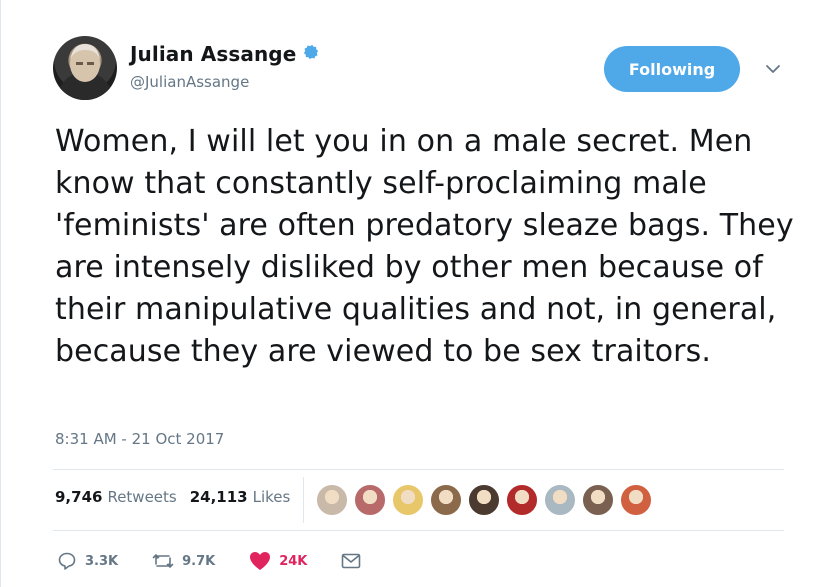  I want to click on retweets-count: 9,746, so click(79, 497).